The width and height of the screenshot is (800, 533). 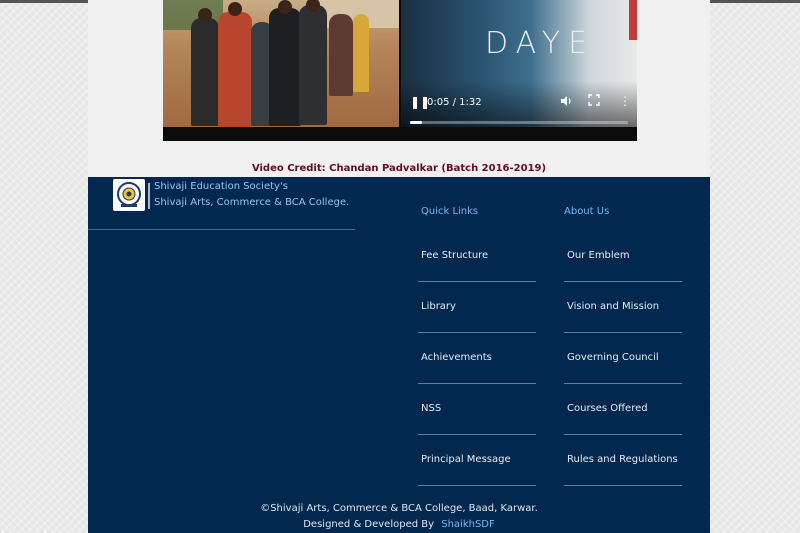 What do you see at coordinates (454, 255) in the screenshot?
I see `link-fee-structure: Fee Structure` at bounding box center [454, 255].